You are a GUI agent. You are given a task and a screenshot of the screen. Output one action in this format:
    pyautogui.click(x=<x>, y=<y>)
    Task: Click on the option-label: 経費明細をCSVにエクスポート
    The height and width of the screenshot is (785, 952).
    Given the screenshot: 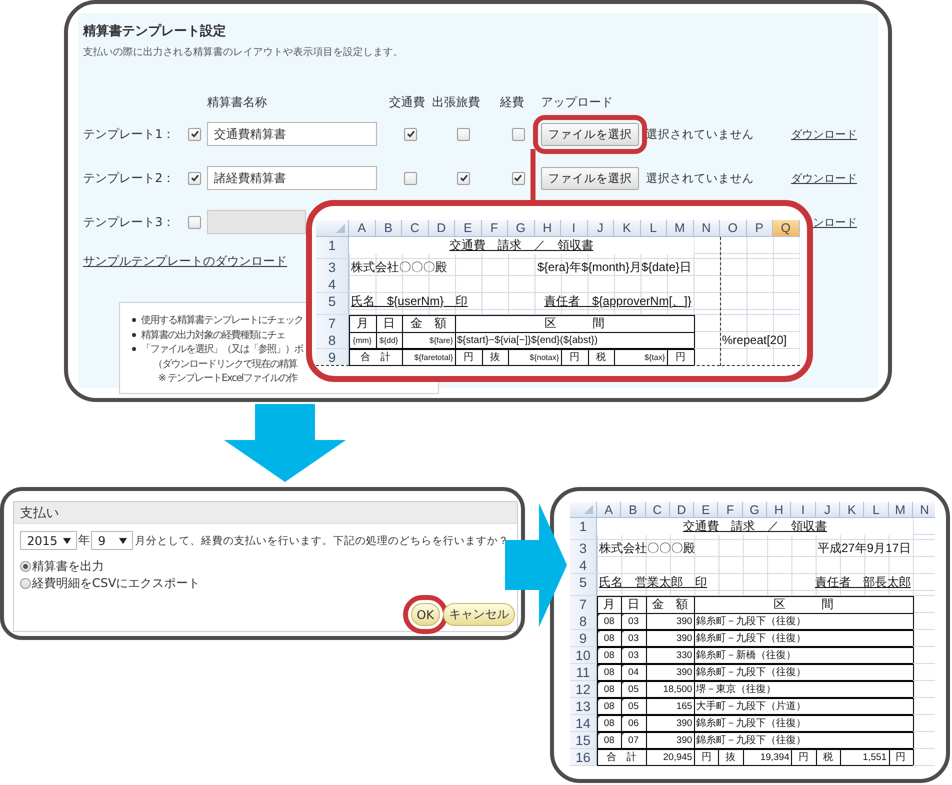 What is the action you would take?
    pyautogui.click(x=116, y=583)
    